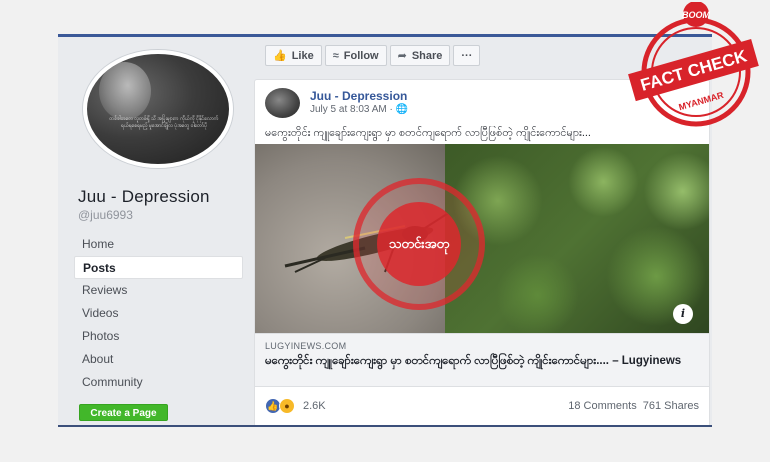 This screenshot has width=770, height=462. What do you see at coordinates (358, 96) in the screenshot?
I see `post-author: Juu - Depression` at bounding box center [358, 96].